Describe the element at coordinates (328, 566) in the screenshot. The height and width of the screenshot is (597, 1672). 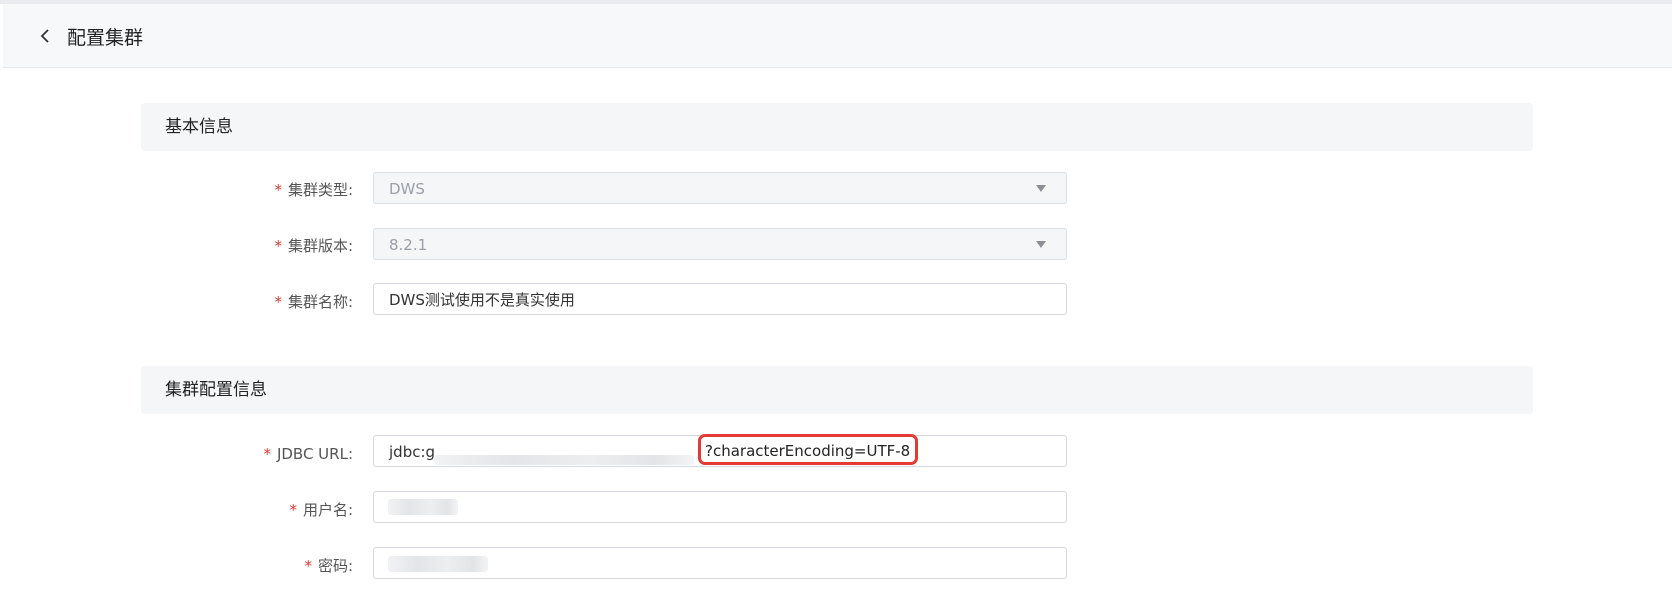
I see `password-label: * 密码:` at that location.